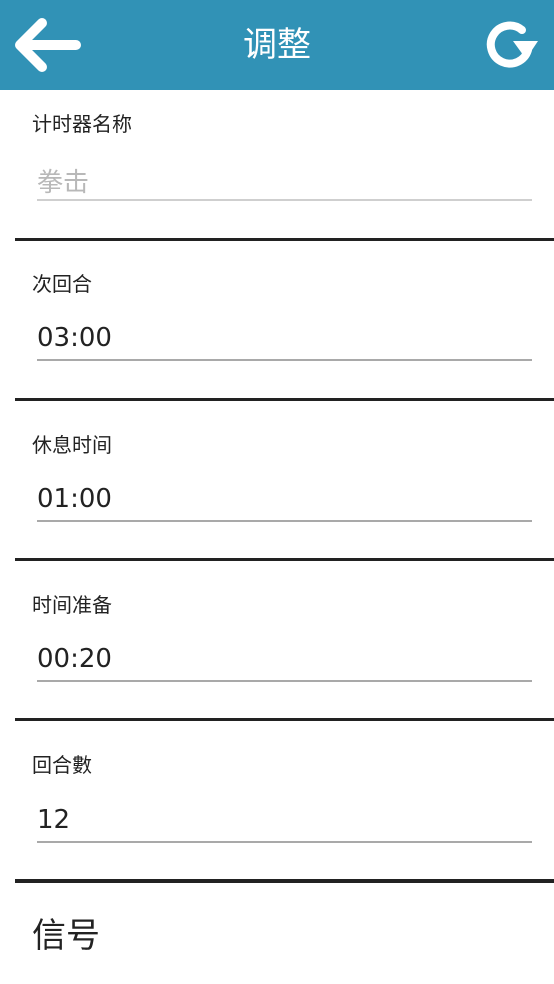  I want to click on refresh-icon, so click(512, 44).